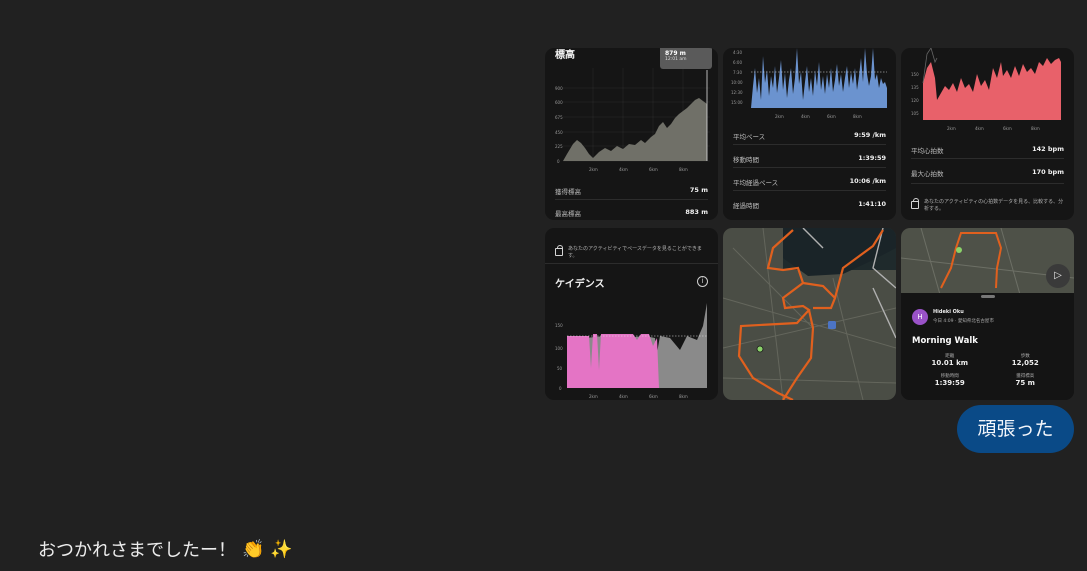  I want to click on pace-row-avg: 平均ペース 9:59 /km, so click(809, 136).